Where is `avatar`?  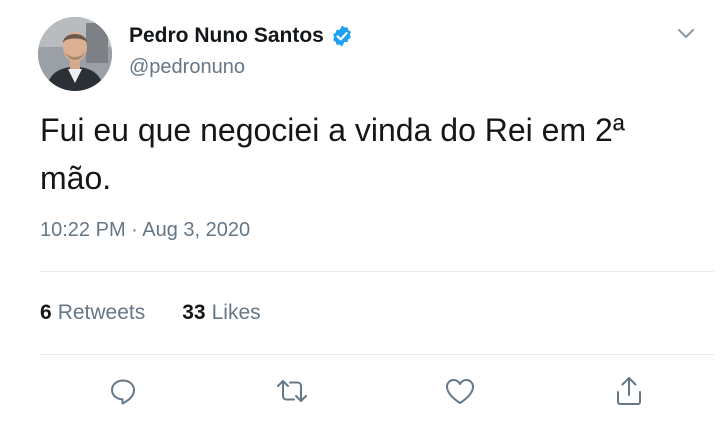 avatar is located at coordinates (75, 54).